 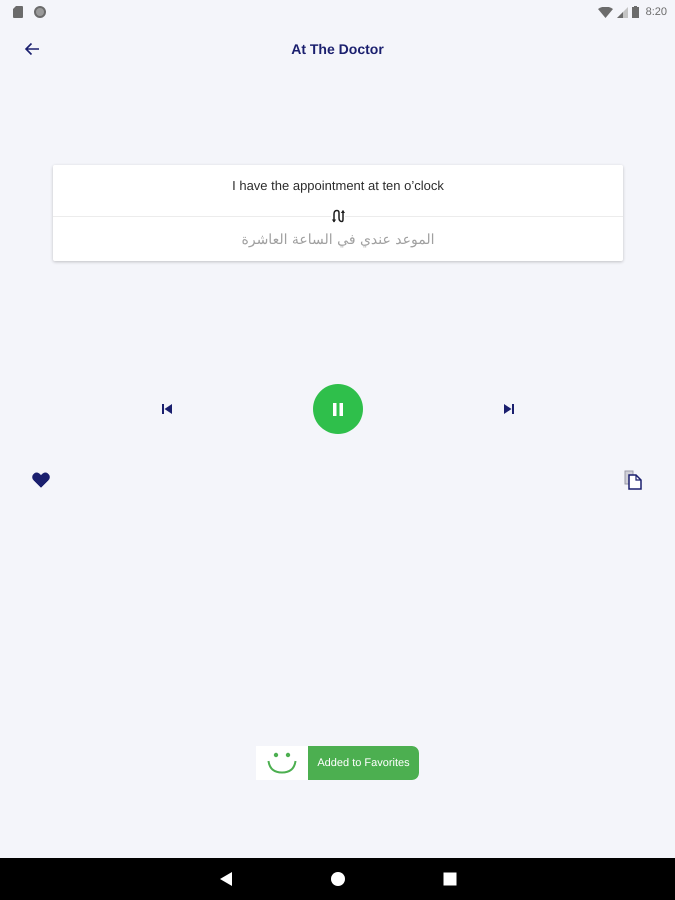 I want to click on copy-icon, so click(x=633, y=480).